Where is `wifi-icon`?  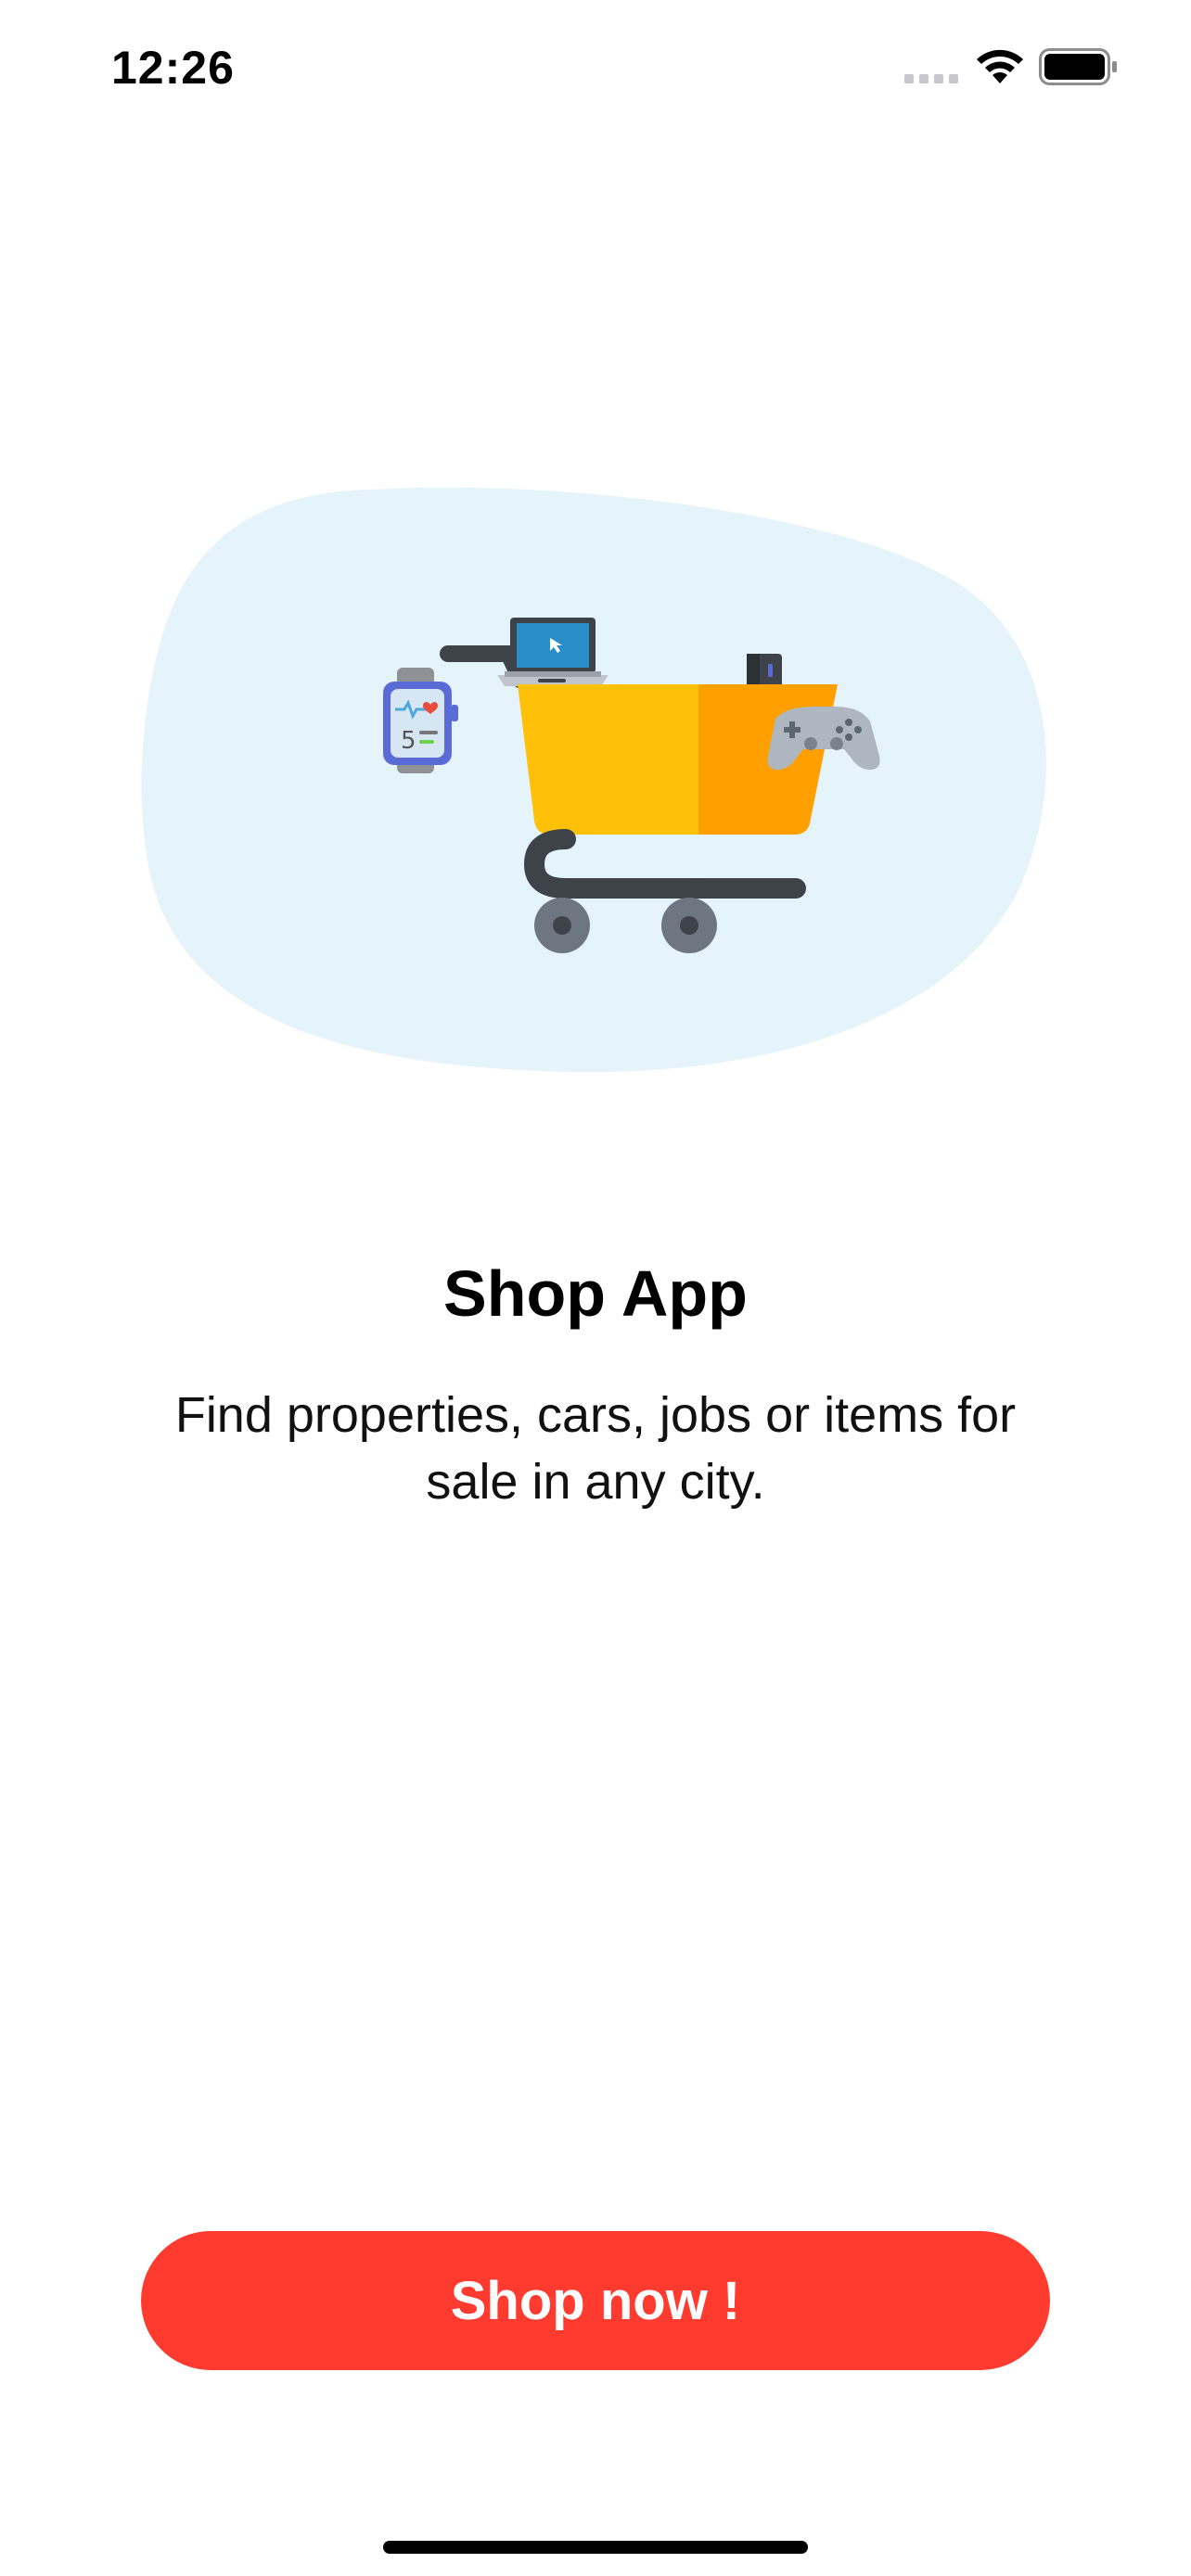 wifi-icon is located at coordinates (1000, 66).